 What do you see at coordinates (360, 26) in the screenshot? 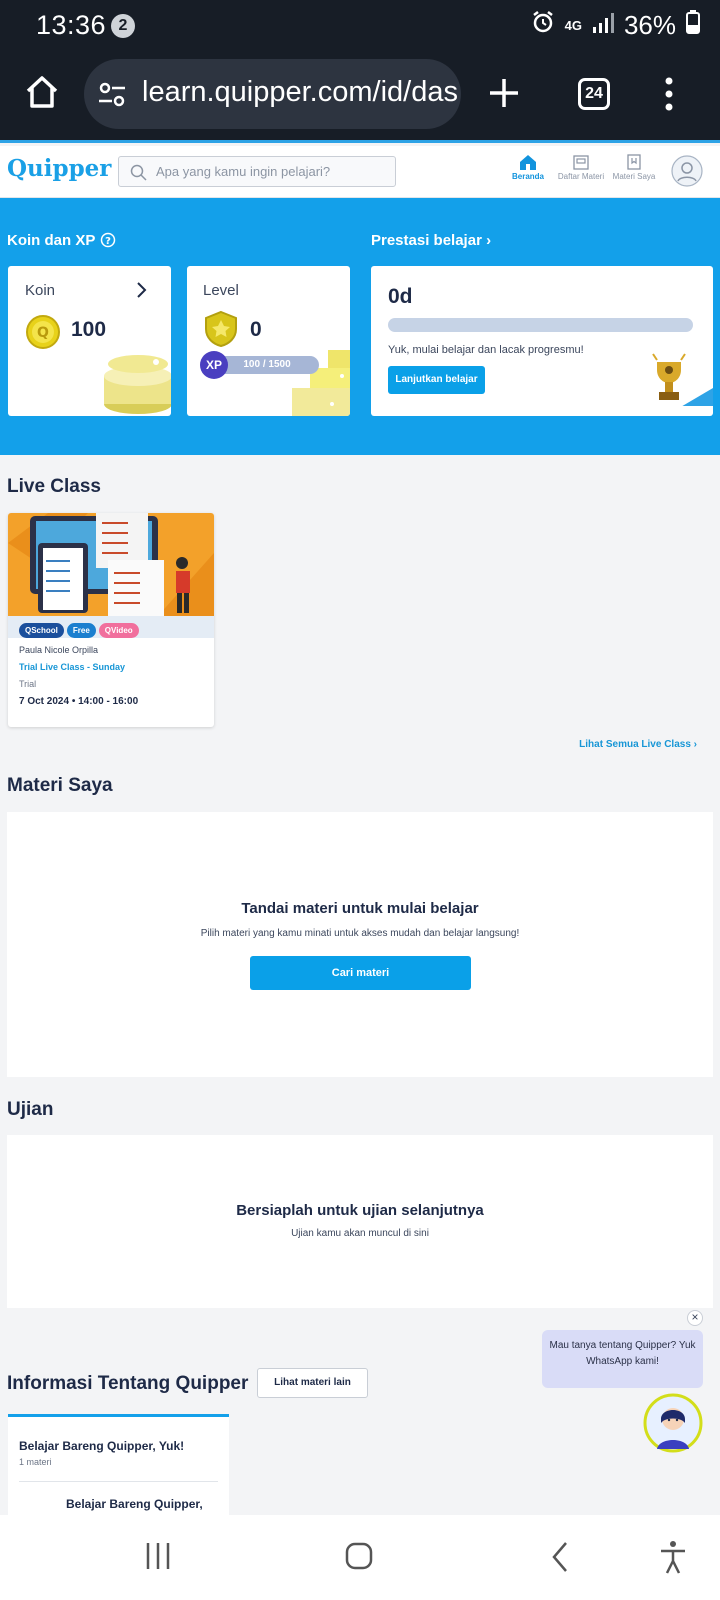
I see `status-bar: 13:36 2 4G 36%` at bounding box center [360, 26].